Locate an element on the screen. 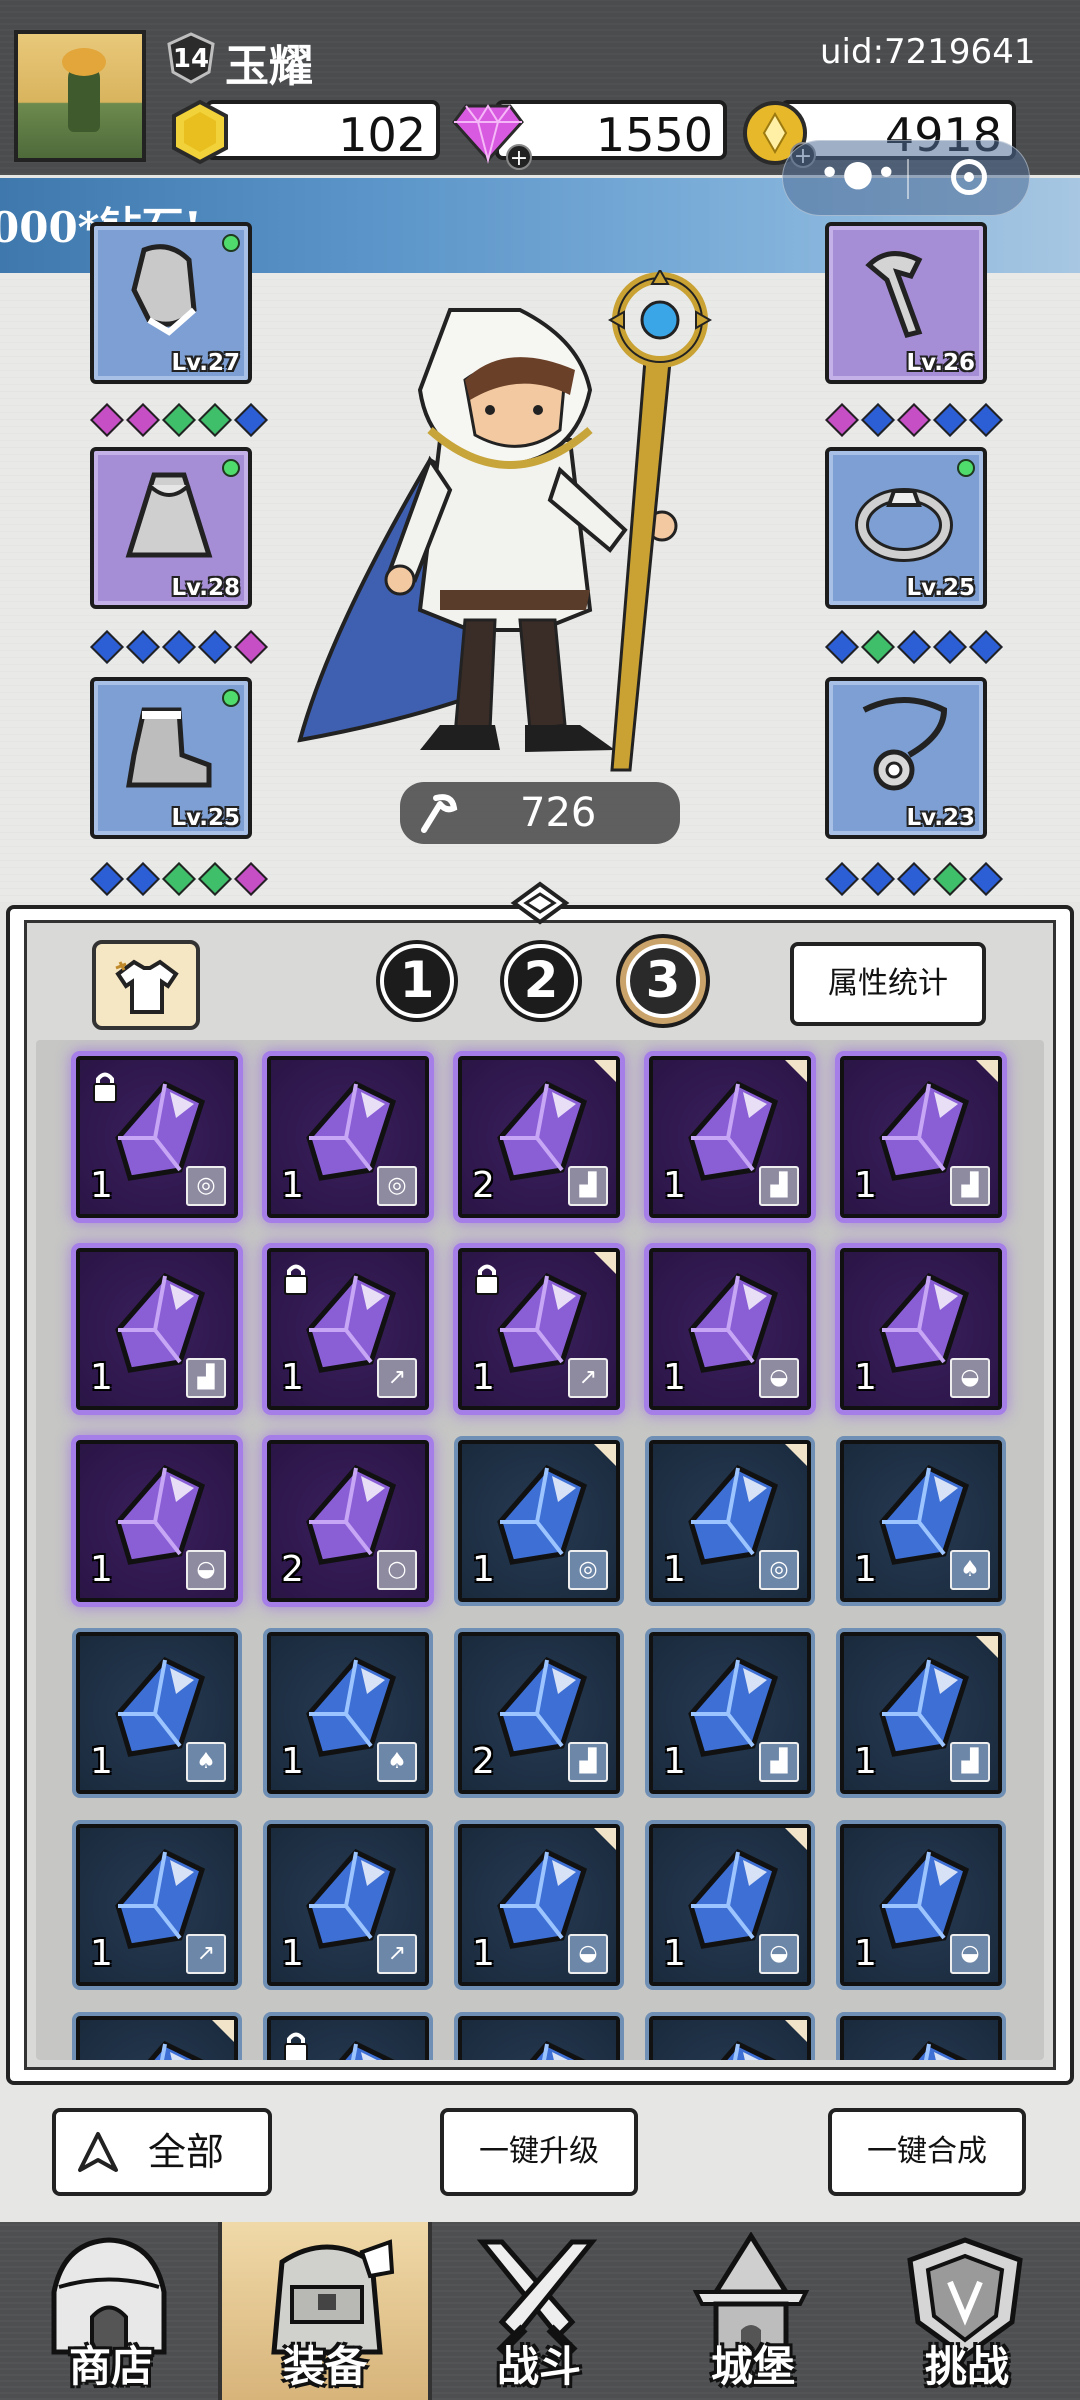  nav-challenge: 挑战 is located at coordinates (967, 2311).